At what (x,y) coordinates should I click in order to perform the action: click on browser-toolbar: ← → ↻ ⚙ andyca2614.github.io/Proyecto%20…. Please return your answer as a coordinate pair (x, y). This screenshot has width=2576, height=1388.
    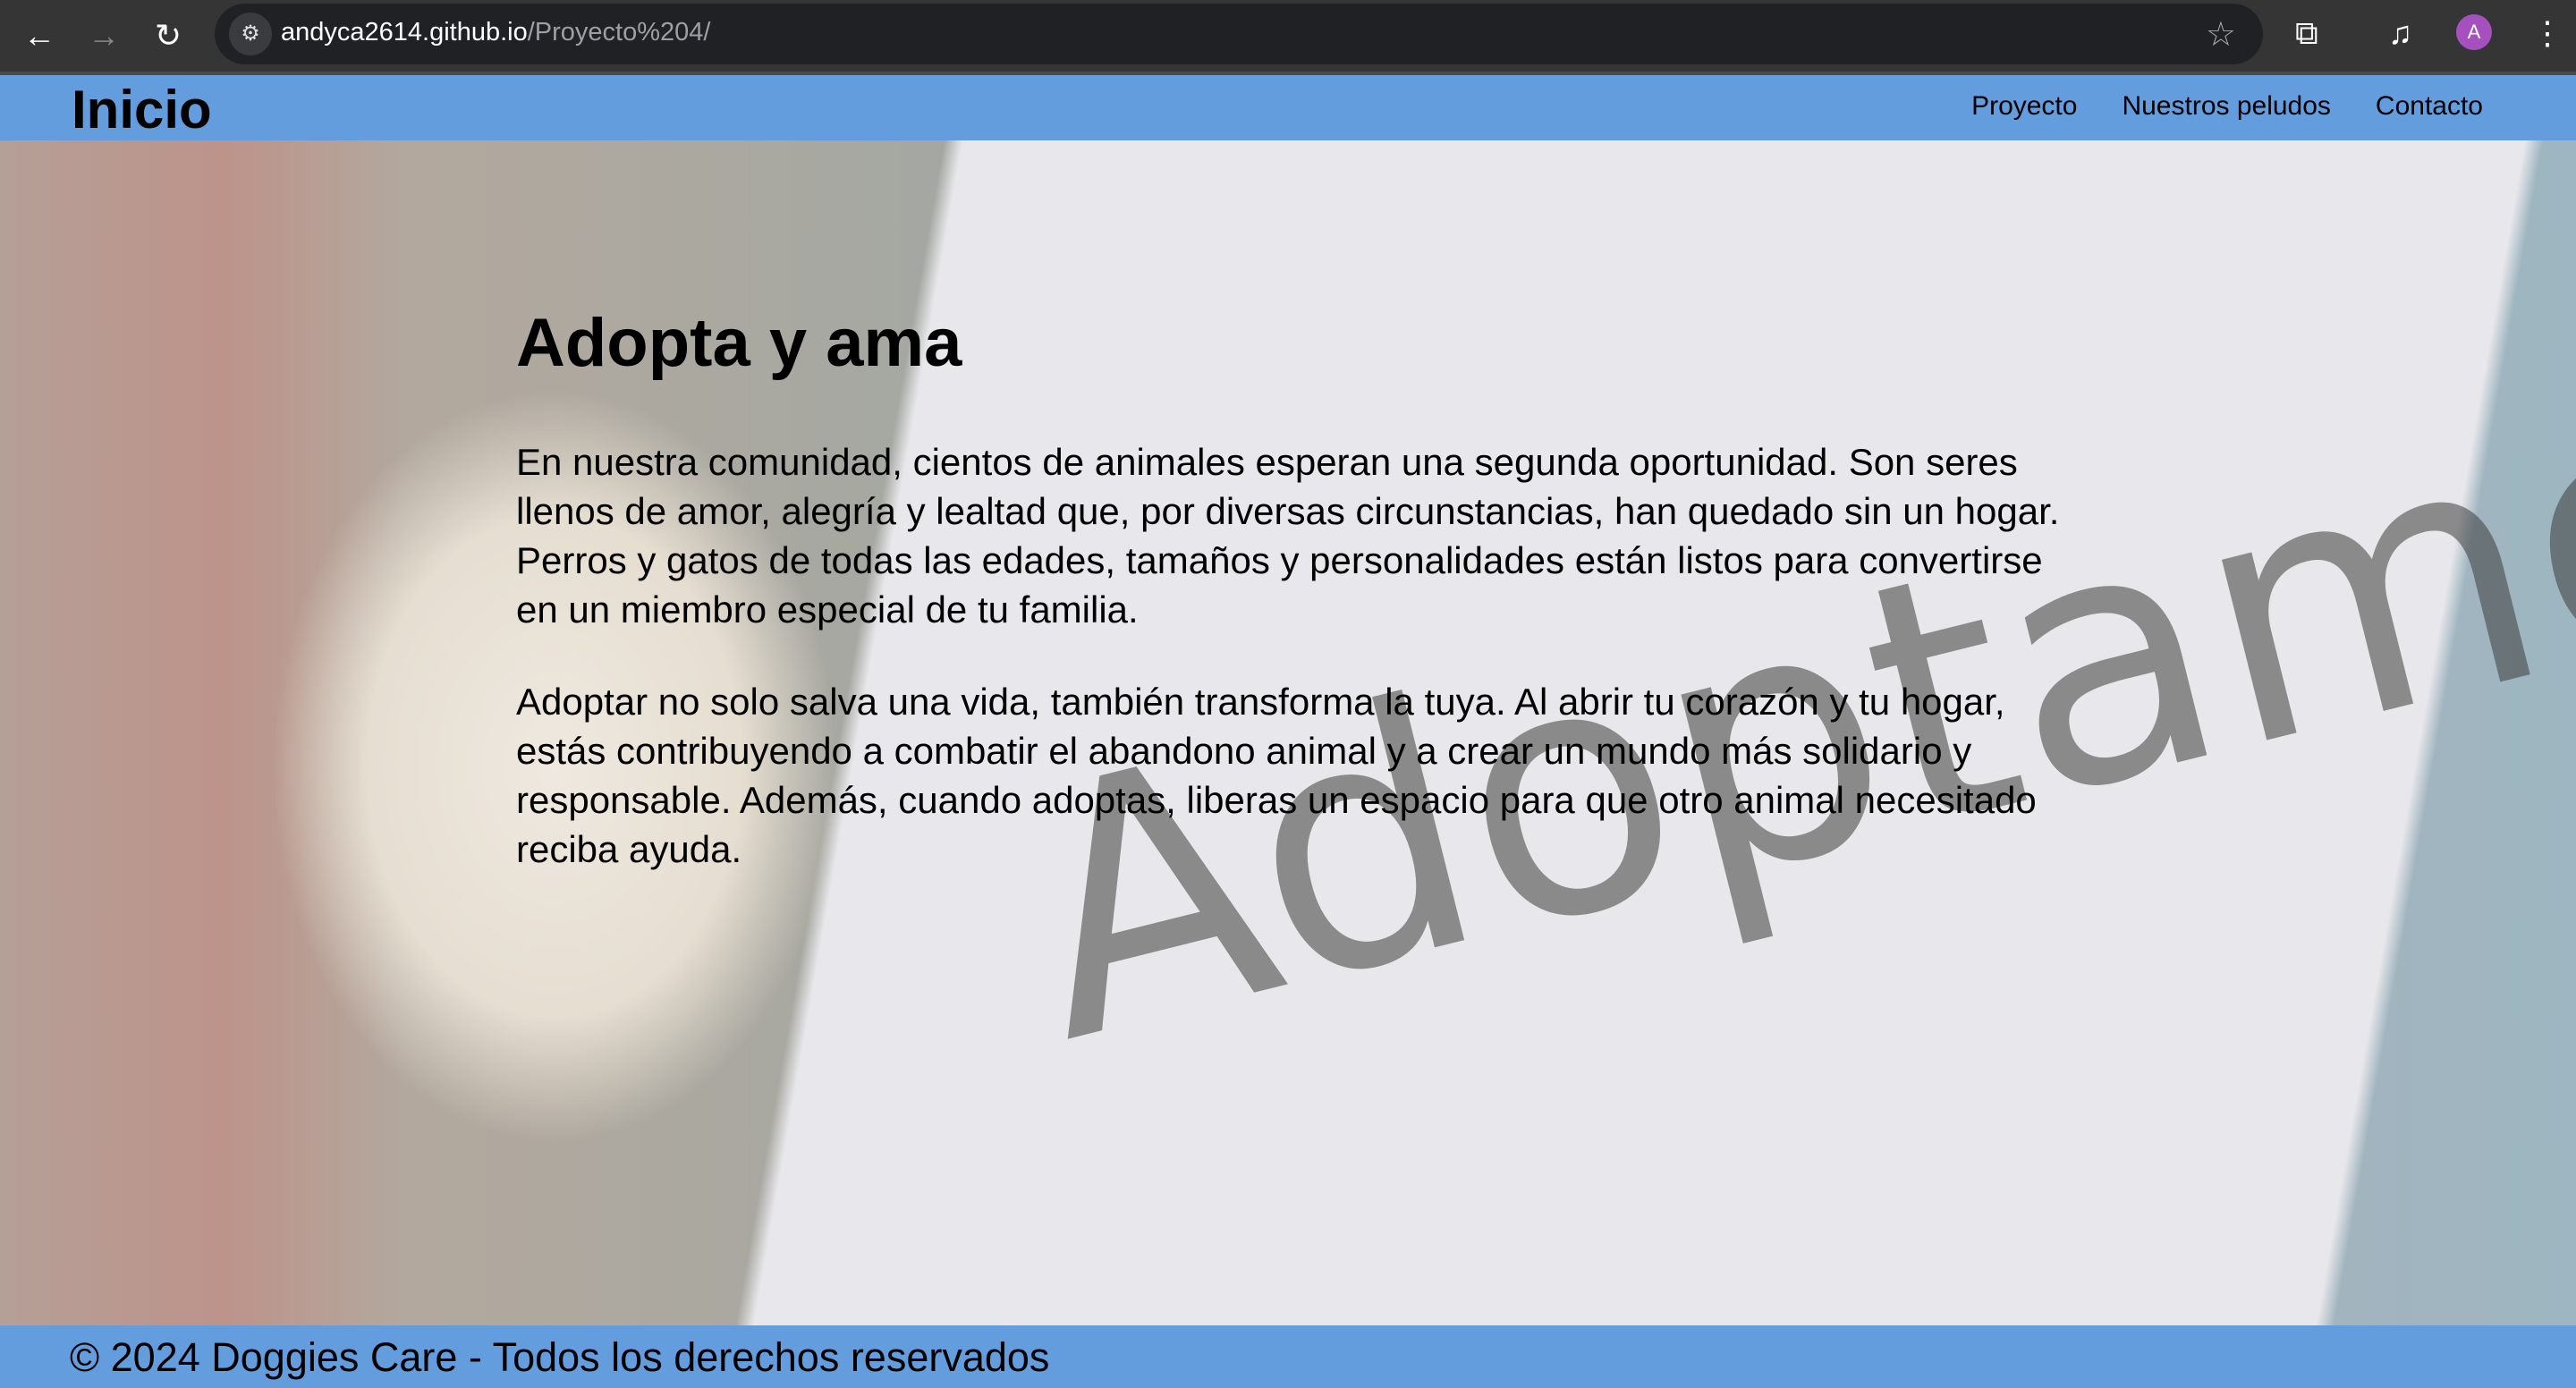
    Looking at the image, I should click on (1288, 38).